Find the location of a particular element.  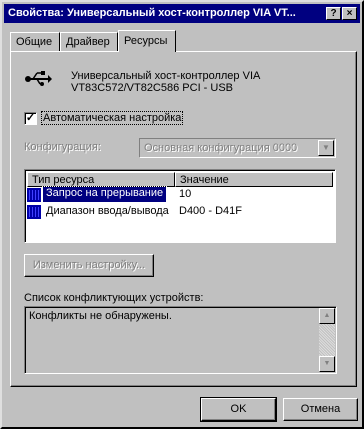

conflicts-text: Конфликты не обнаружены. is located at coordinates (100, 316).